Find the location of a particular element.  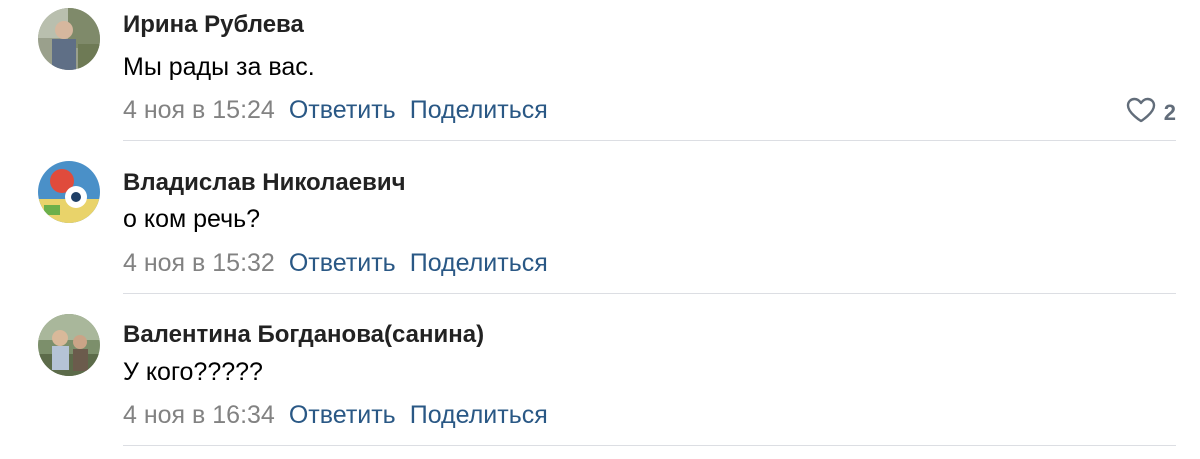

comment-meta: 4 ноя в 15:24 Ответить Поделиться is located at coordinates (335, 110).